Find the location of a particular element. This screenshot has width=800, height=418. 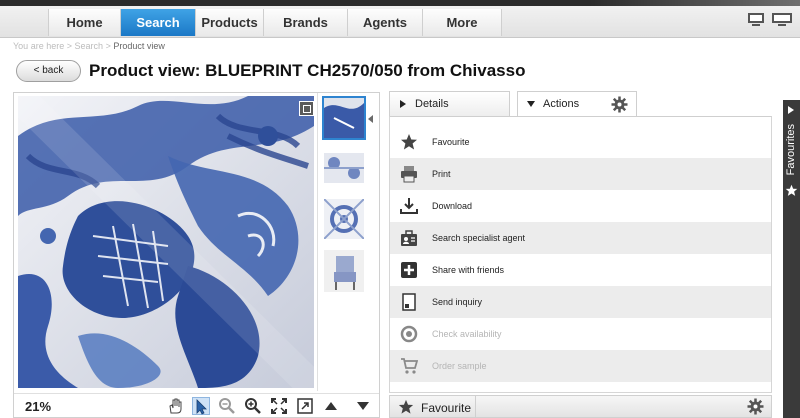

favourites-sidebar-tab: Favourites is located at coordinates (791, 259).